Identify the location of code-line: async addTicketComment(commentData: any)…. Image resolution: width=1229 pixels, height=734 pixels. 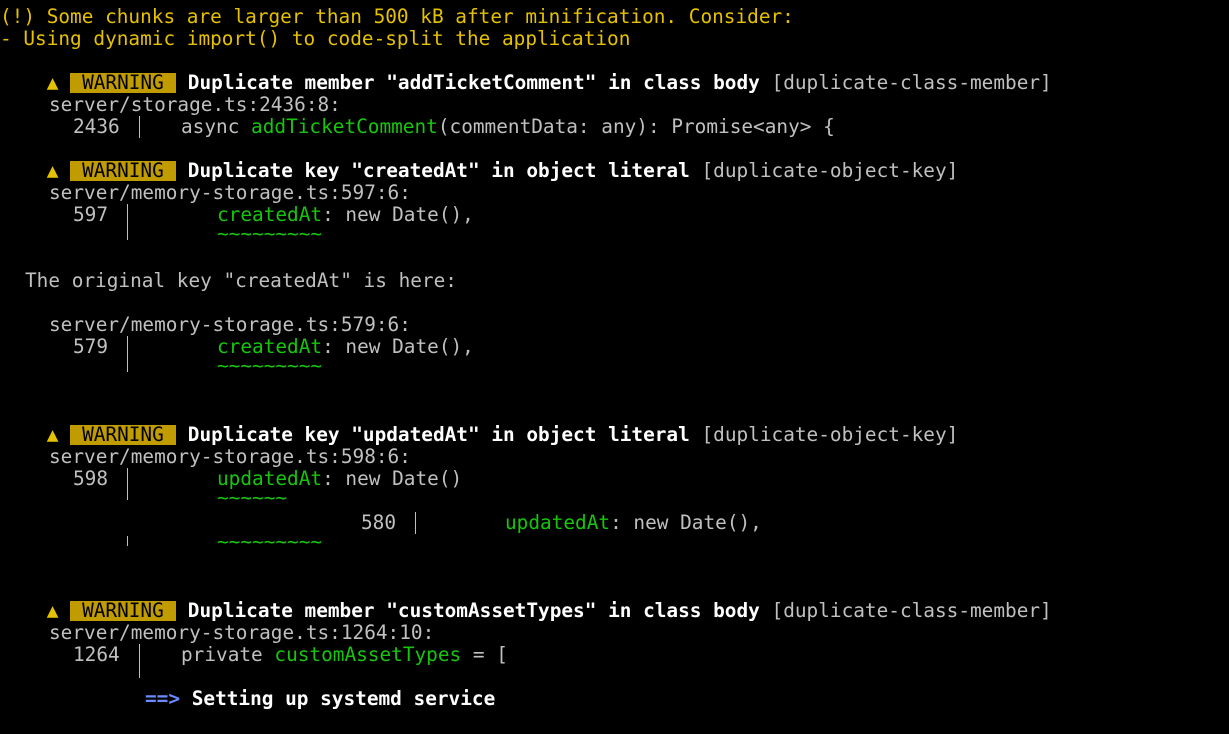
(508, 126).